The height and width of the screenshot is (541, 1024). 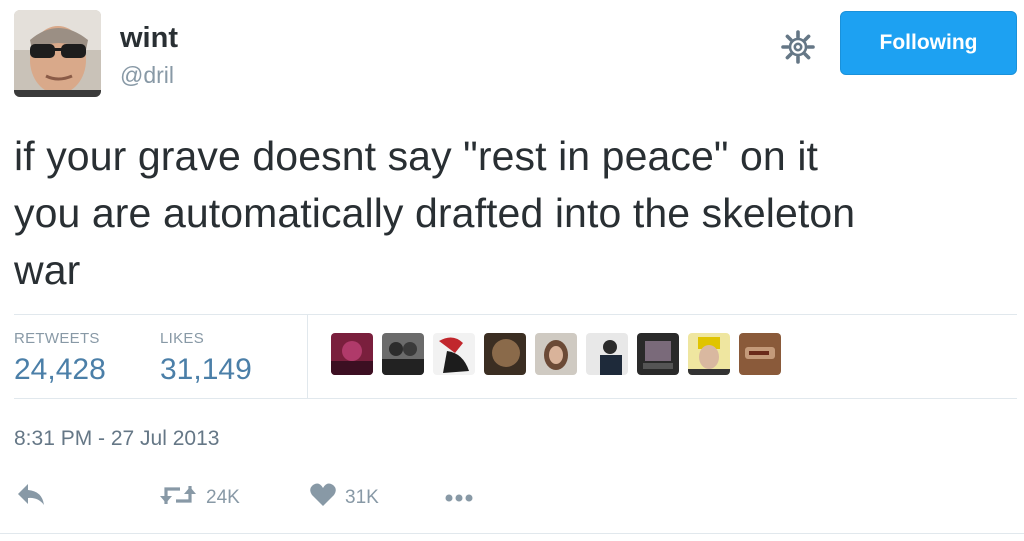 I want to click on gear-icon, so click(x=798, y=47).